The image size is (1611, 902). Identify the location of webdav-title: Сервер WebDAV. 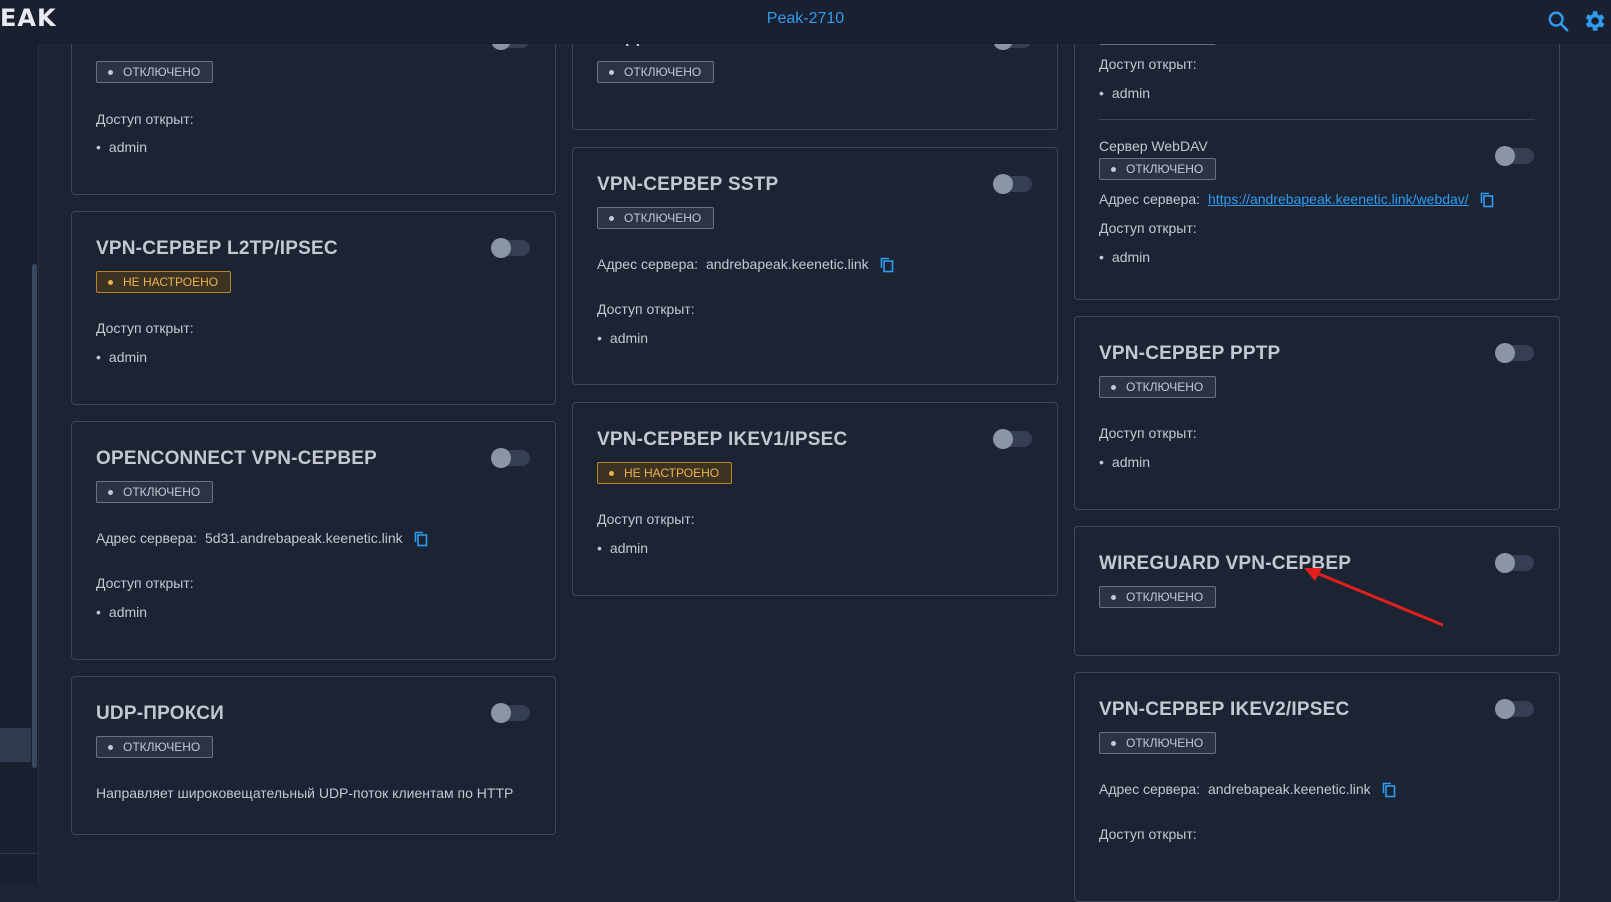
(1153, 146).